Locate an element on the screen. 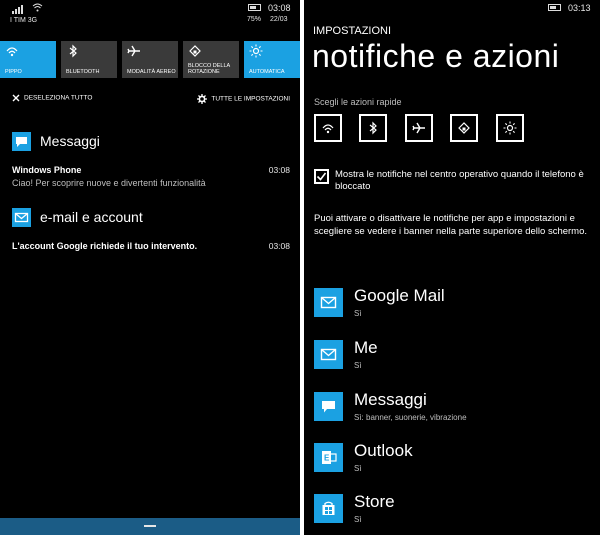  store-icon is located at coordinates (328, 508).